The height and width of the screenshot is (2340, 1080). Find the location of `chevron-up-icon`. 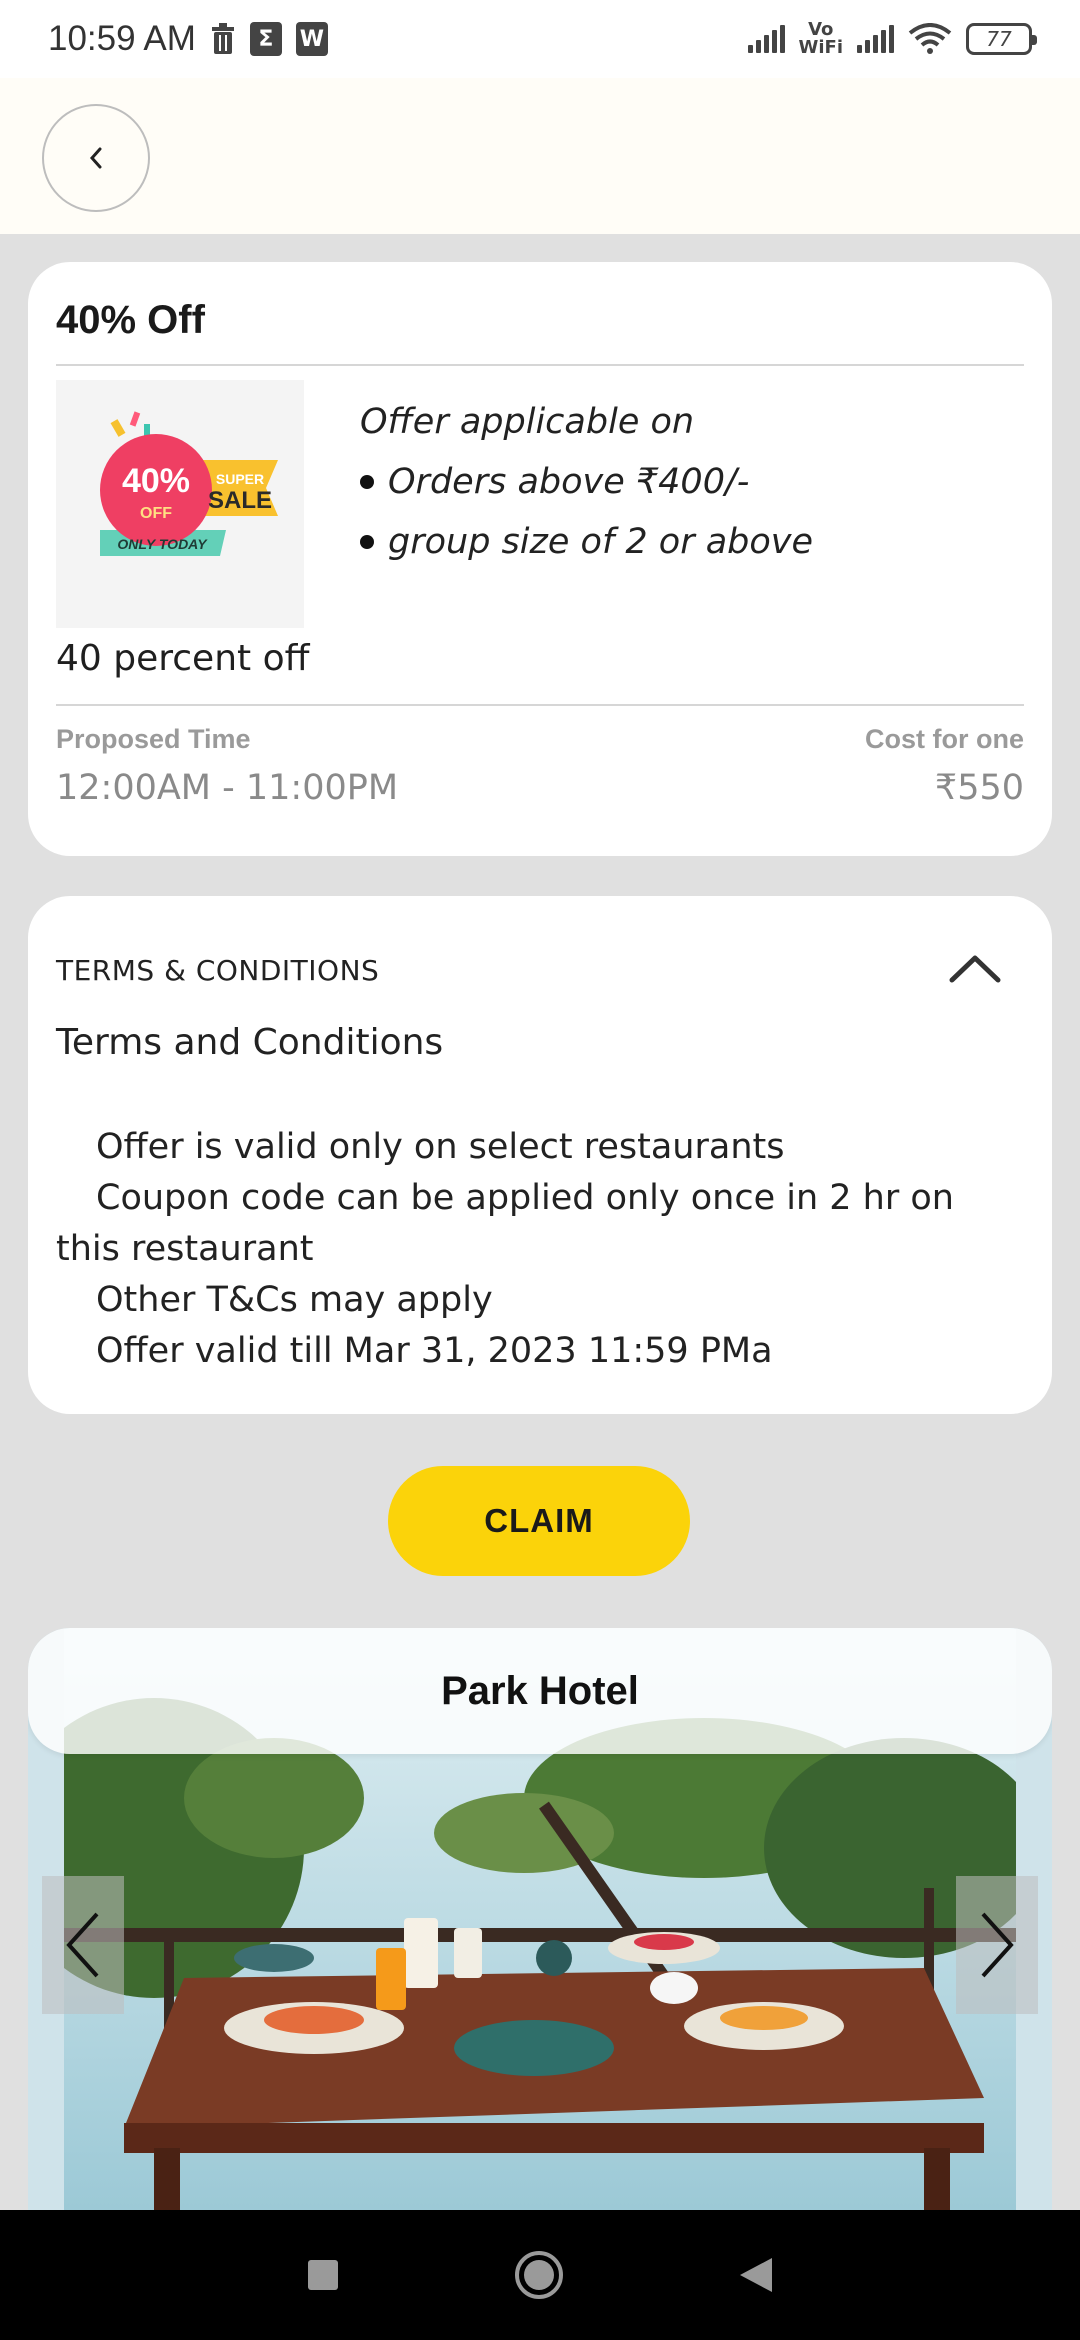

chevron-up-icon is located at coordinates (975, 968).